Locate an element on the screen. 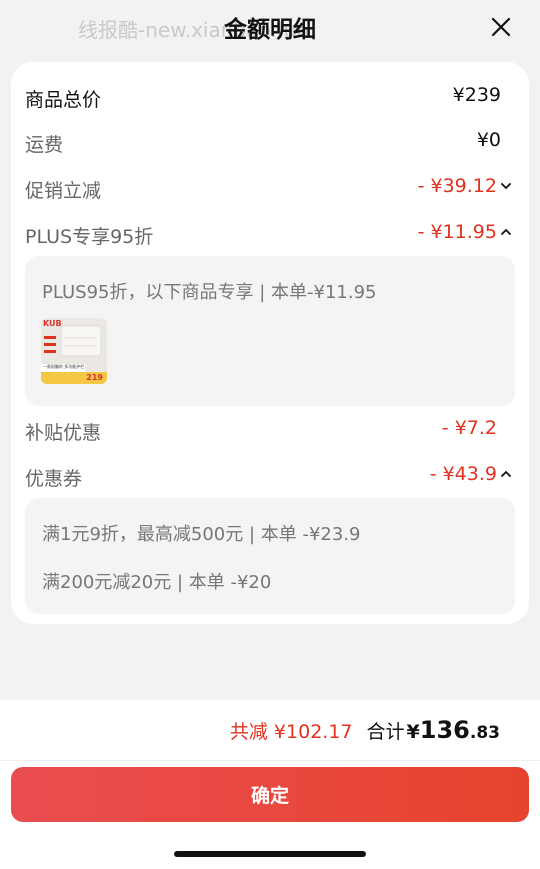  subsidy-value: - ¥7.2 is located at coordinates (469, 428).